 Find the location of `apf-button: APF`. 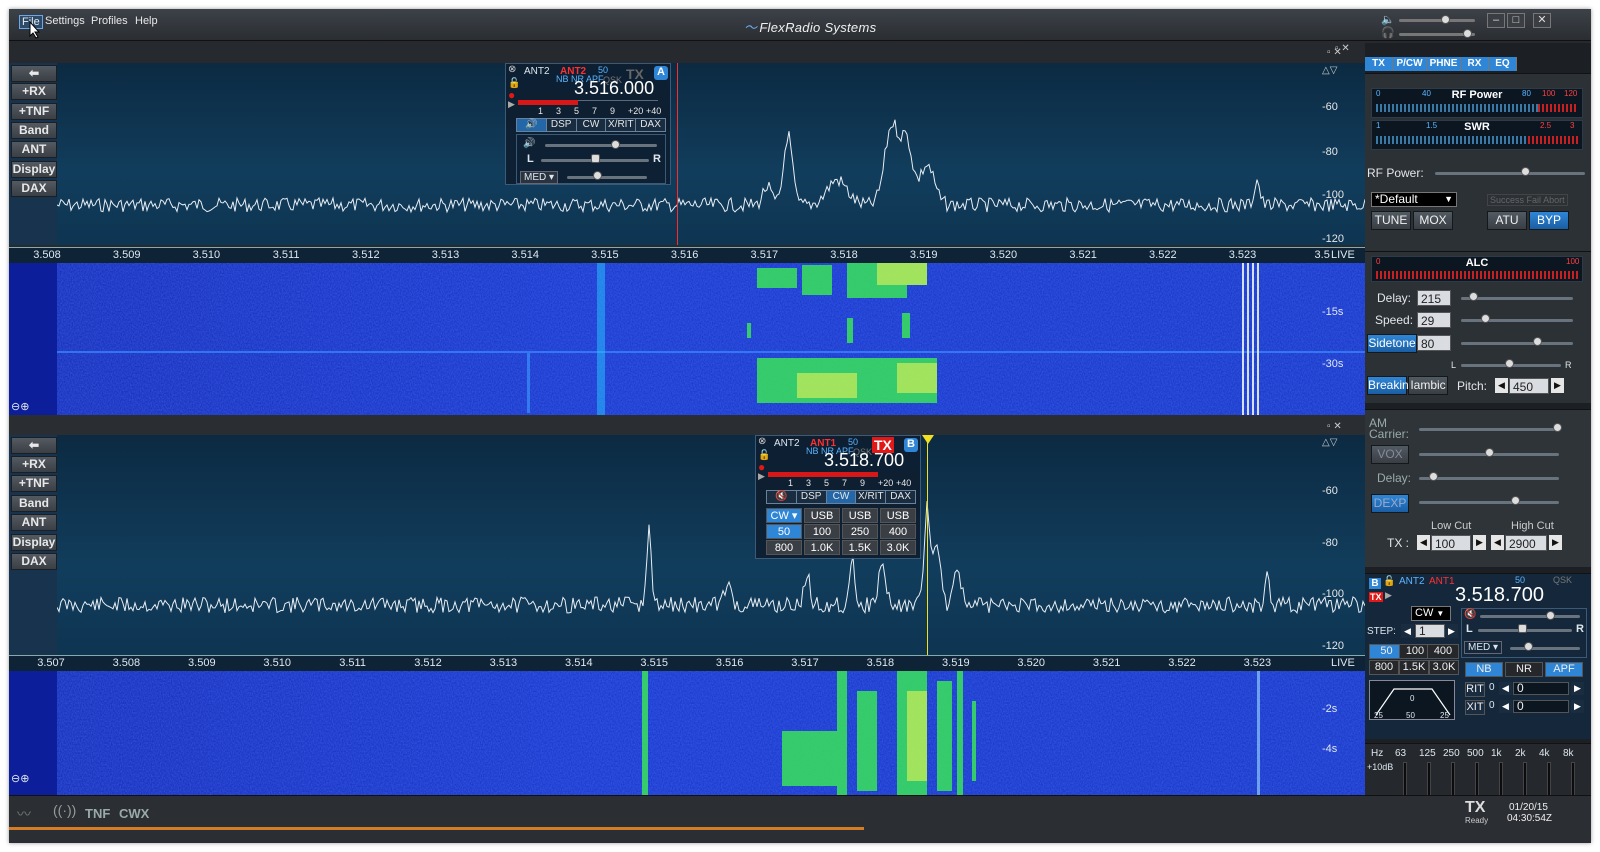

apf-button: APF is located at coordinates (1564, 669).